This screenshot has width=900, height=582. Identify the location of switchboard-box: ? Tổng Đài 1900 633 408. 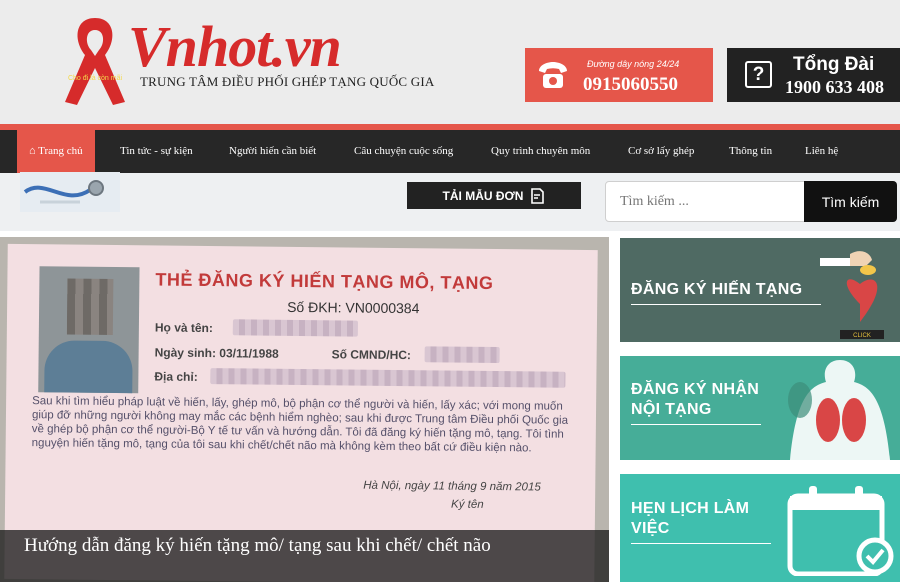
(813, 75).